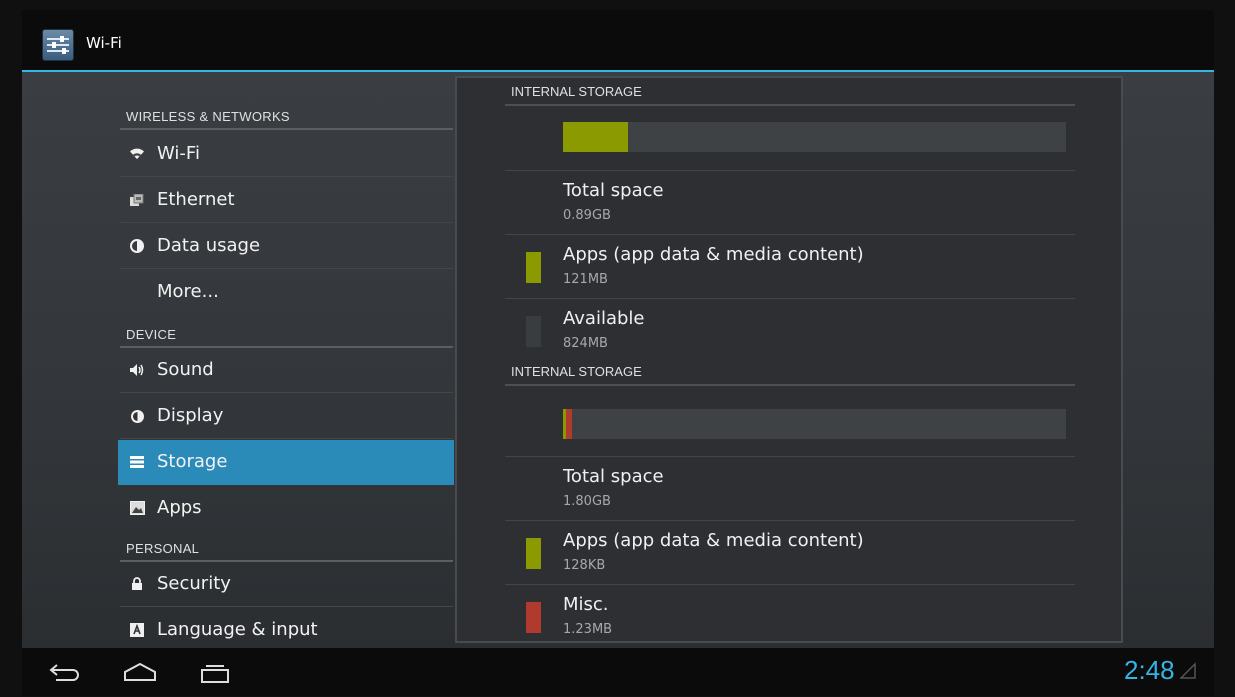 The image size is (1235, 697). Describe the element at coordinates (604, 318) in the screenshot. I see `row-title: Available` at that location.